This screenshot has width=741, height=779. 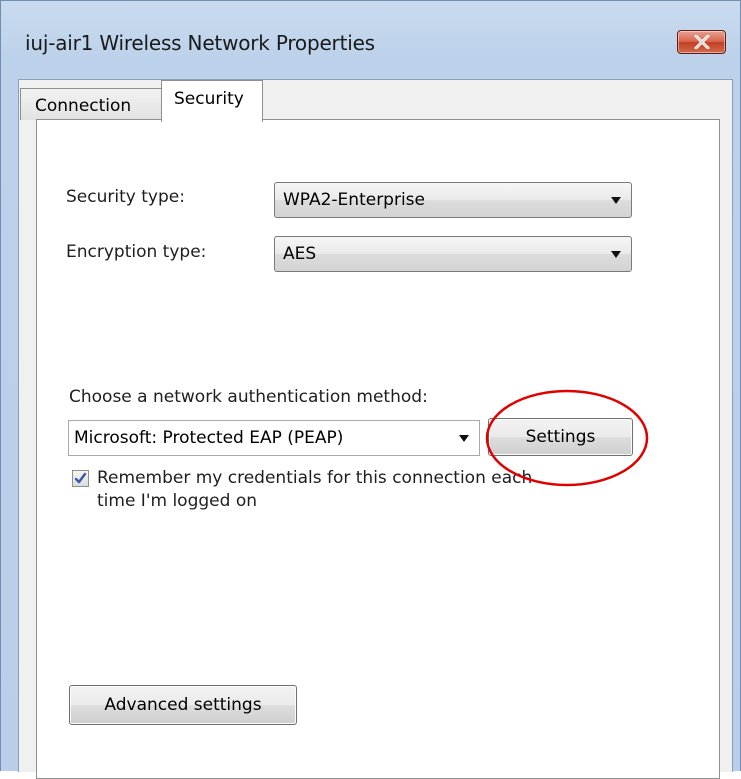 What do you see at coordinates (177, 501) in the screenshot?
I see `remember-credentials-label-line2: time I'm logged on` at bounding box center [177, 501].